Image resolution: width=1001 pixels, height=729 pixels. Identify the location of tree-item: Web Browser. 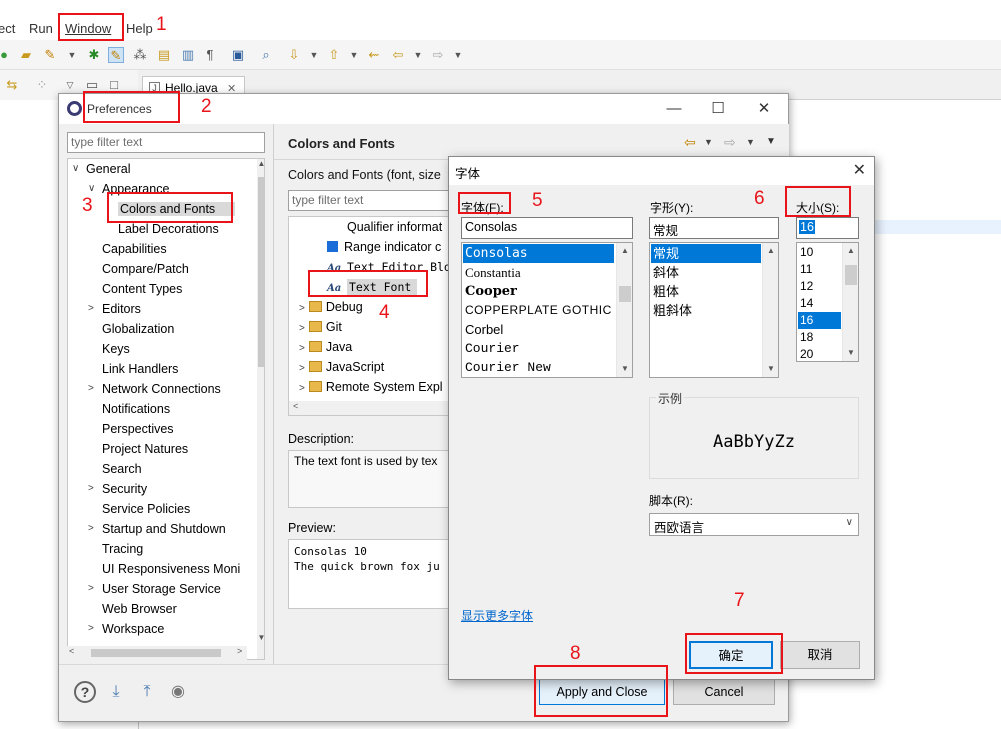
(139, 610).